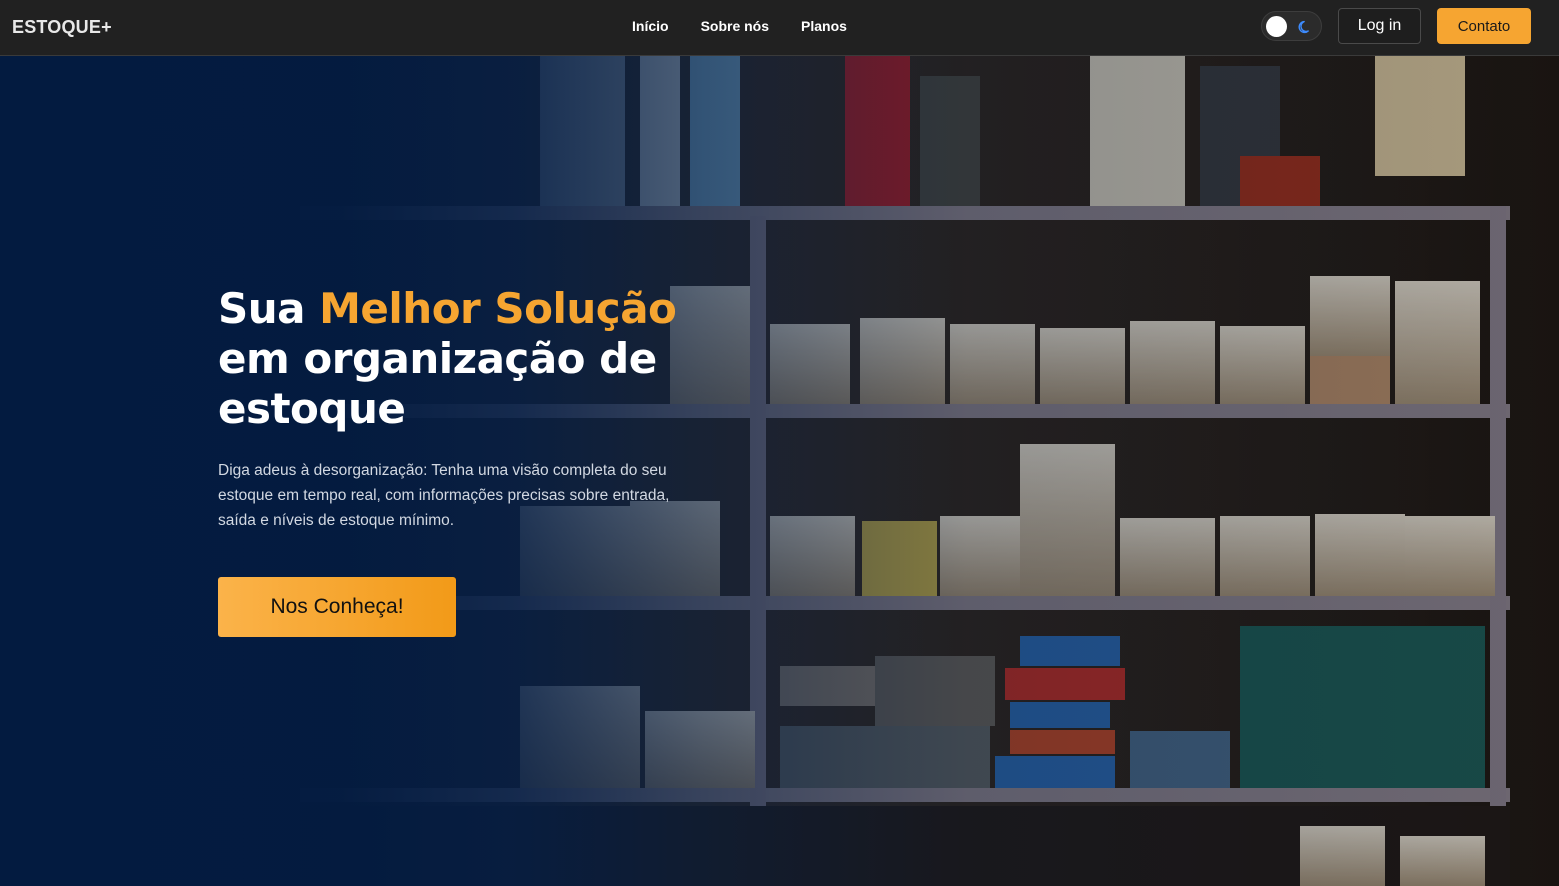 This screenshot has height=886, width=1559. What do you see at coordinates (1291, 26) in the screenshot?
I see `theme-toggle` at bounding box center [1291, 26].